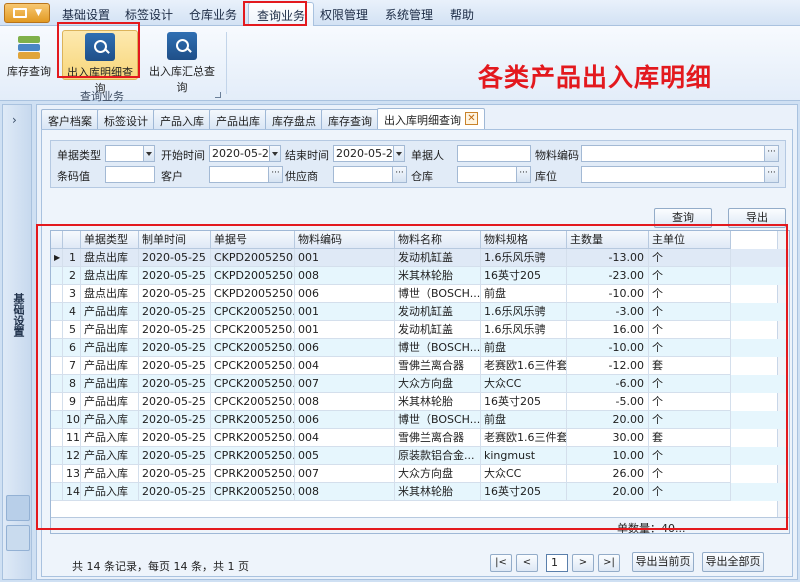 Image resolution: width=800 pixels, height=582 pixels. I want to click on menu-item-query: 查询业务, so click(281, 14).